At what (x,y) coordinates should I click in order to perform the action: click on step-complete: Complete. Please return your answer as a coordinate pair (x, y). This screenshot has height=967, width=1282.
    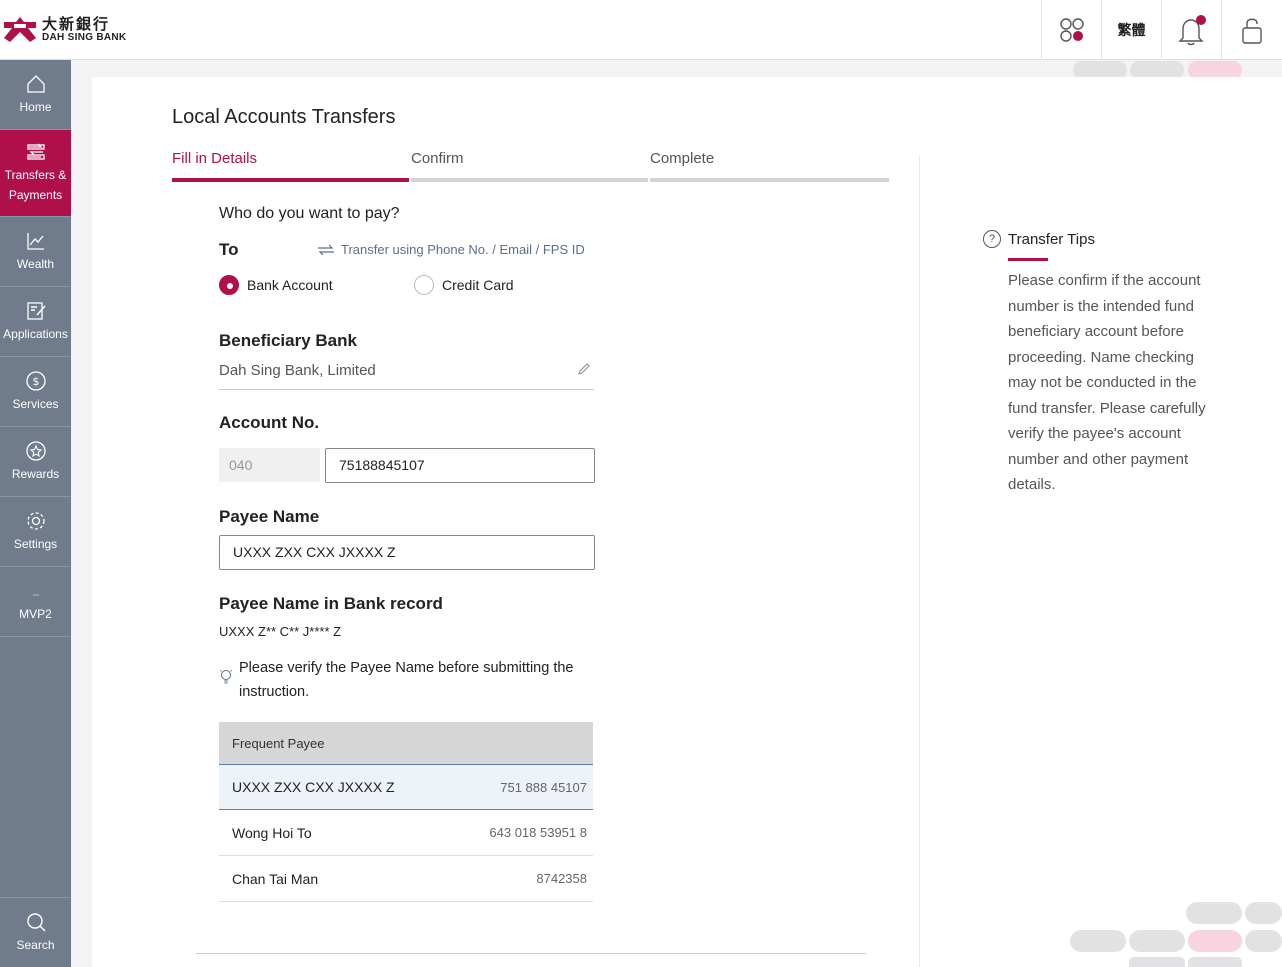
    Looking at the image, I should click on (682, 158).